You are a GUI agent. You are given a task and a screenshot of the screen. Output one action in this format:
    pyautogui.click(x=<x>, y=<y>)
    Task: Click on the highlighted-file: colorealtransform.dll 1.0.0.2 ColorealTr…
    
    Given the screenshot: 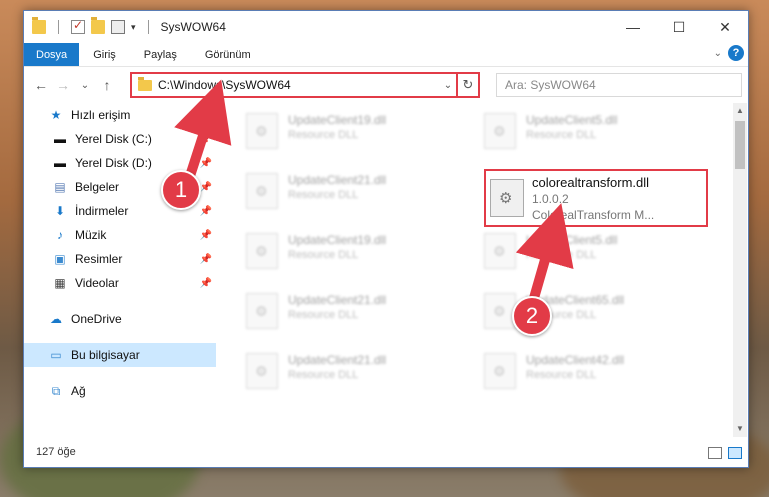 What is the action you would take?
    pyautogui.click(x=596, y=198)
    